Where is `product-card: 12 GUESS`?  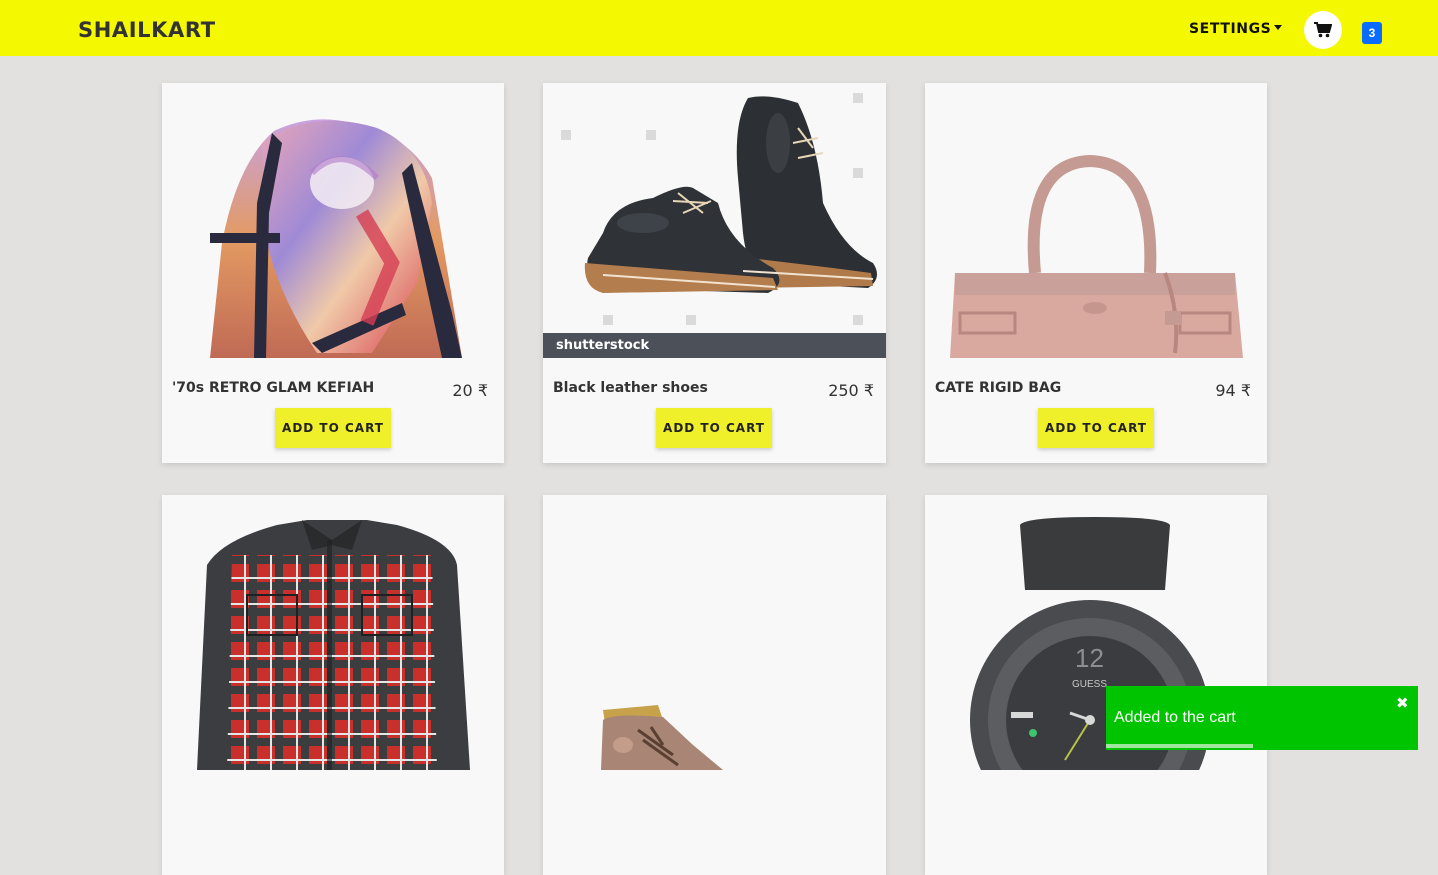
product-card: 12 GUESS is located at coordinates (1096, 685).